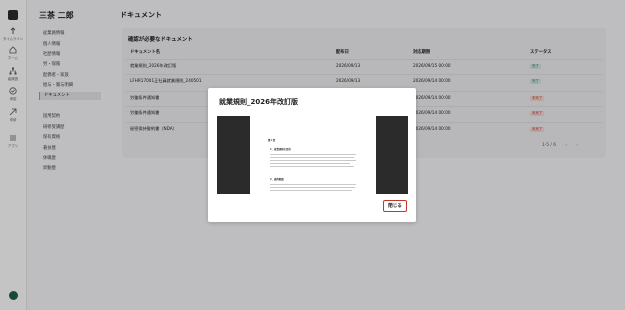  I want to click on document-page: 第１章 1．就業規則の目的 2．適用範囲, so click(313, 155).